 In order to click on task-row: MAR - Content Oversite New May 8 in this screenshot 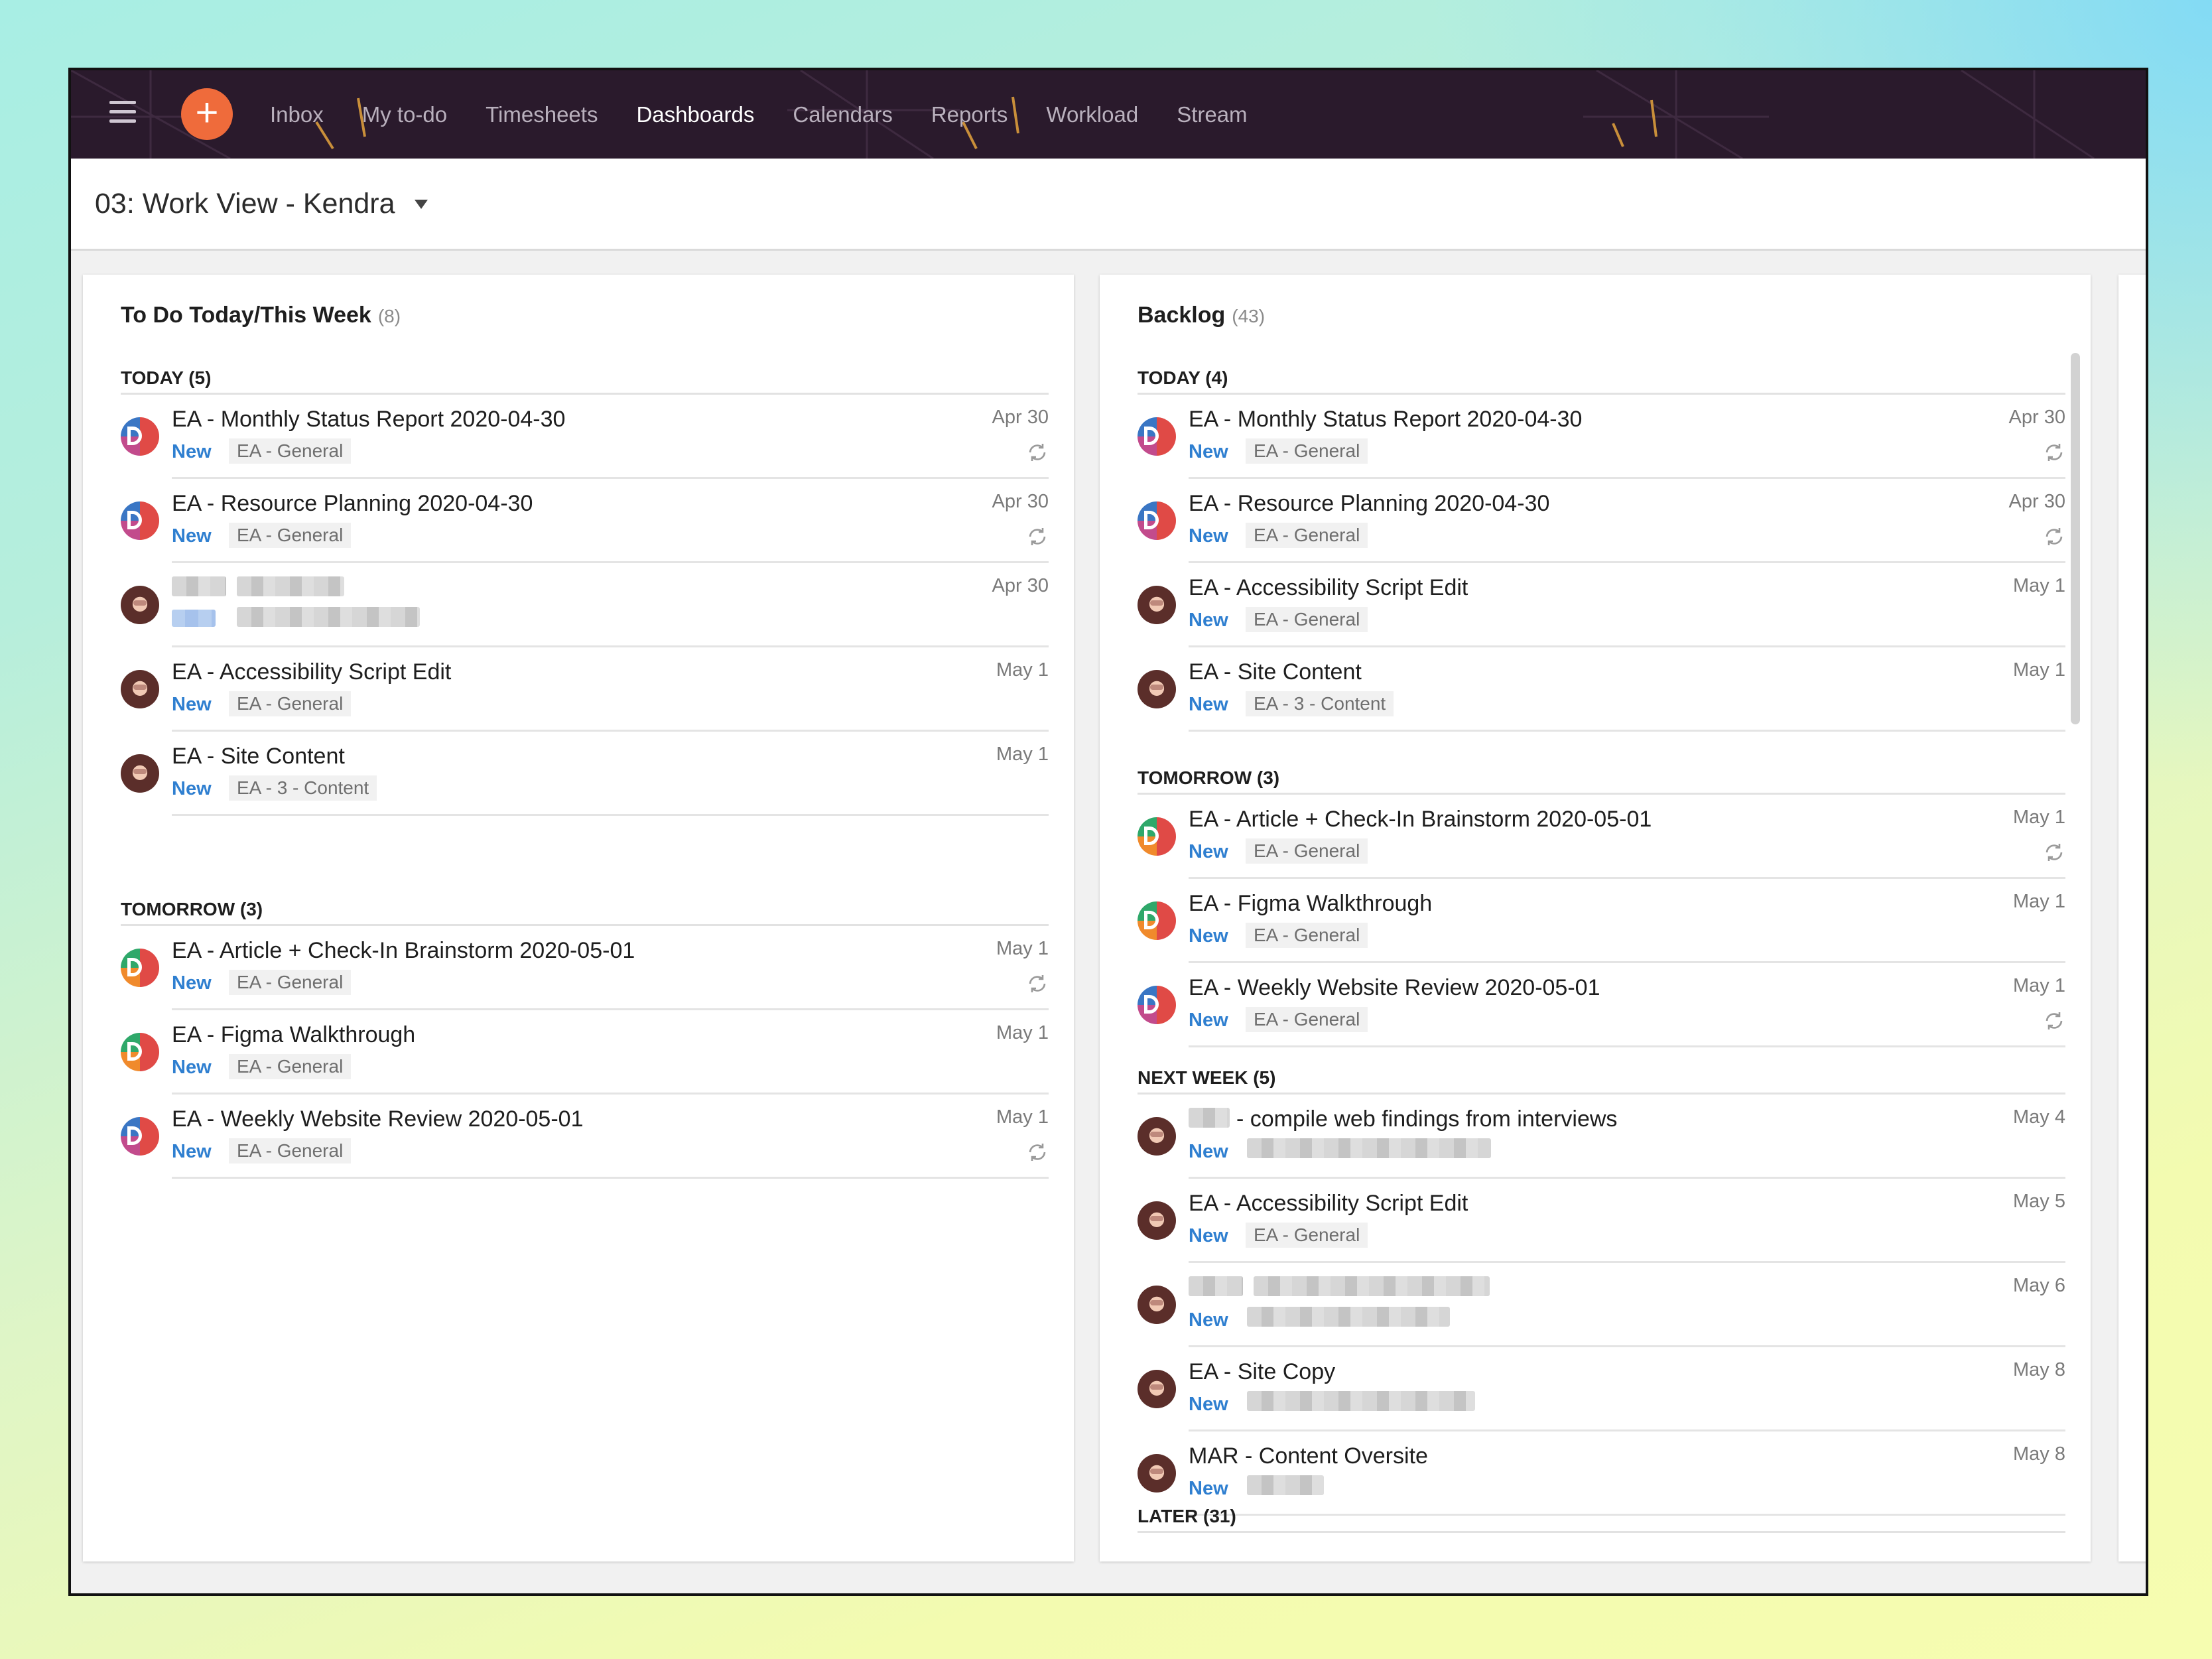, I will do `click(1602, 1474)`.